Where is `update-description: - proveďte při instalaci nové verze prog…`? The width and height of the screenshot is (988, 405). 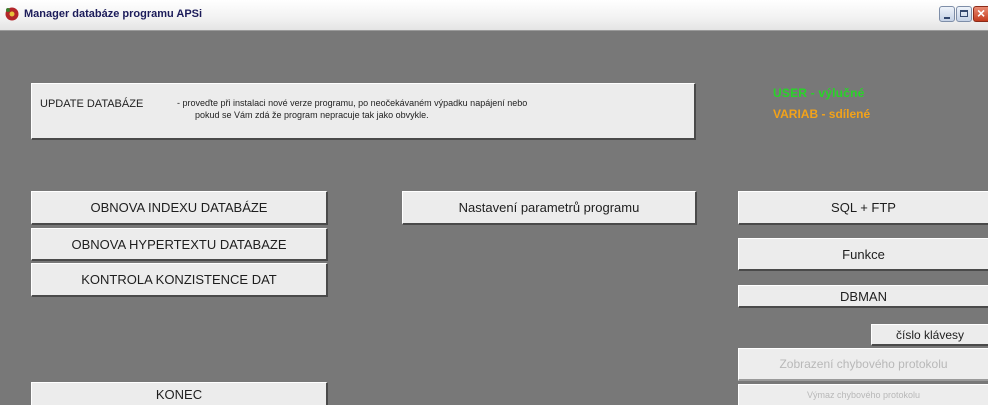
update-description: - proveďte při instalaci nové verze prog… is located at coordinates (352, 109).